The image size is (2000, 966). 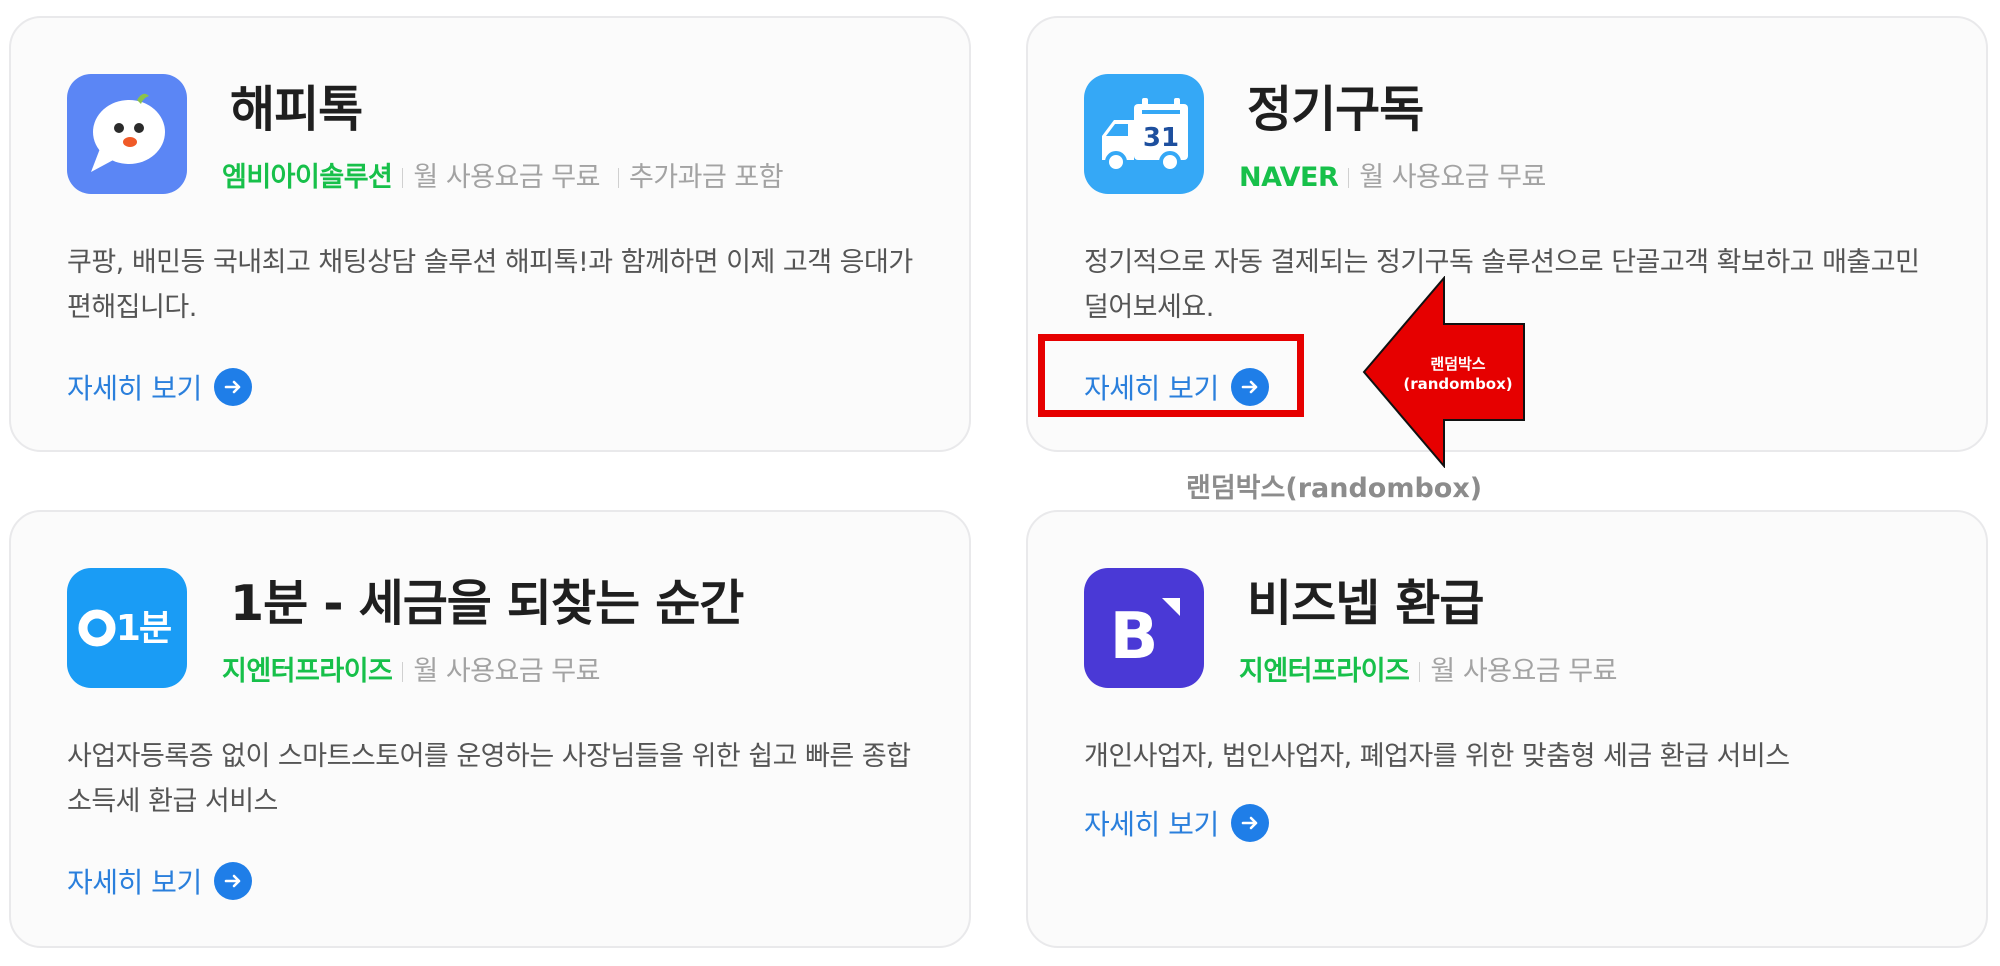 I want to click on annotation-caption: 랜덤박스(randombox), so click(x=1334, y=488).